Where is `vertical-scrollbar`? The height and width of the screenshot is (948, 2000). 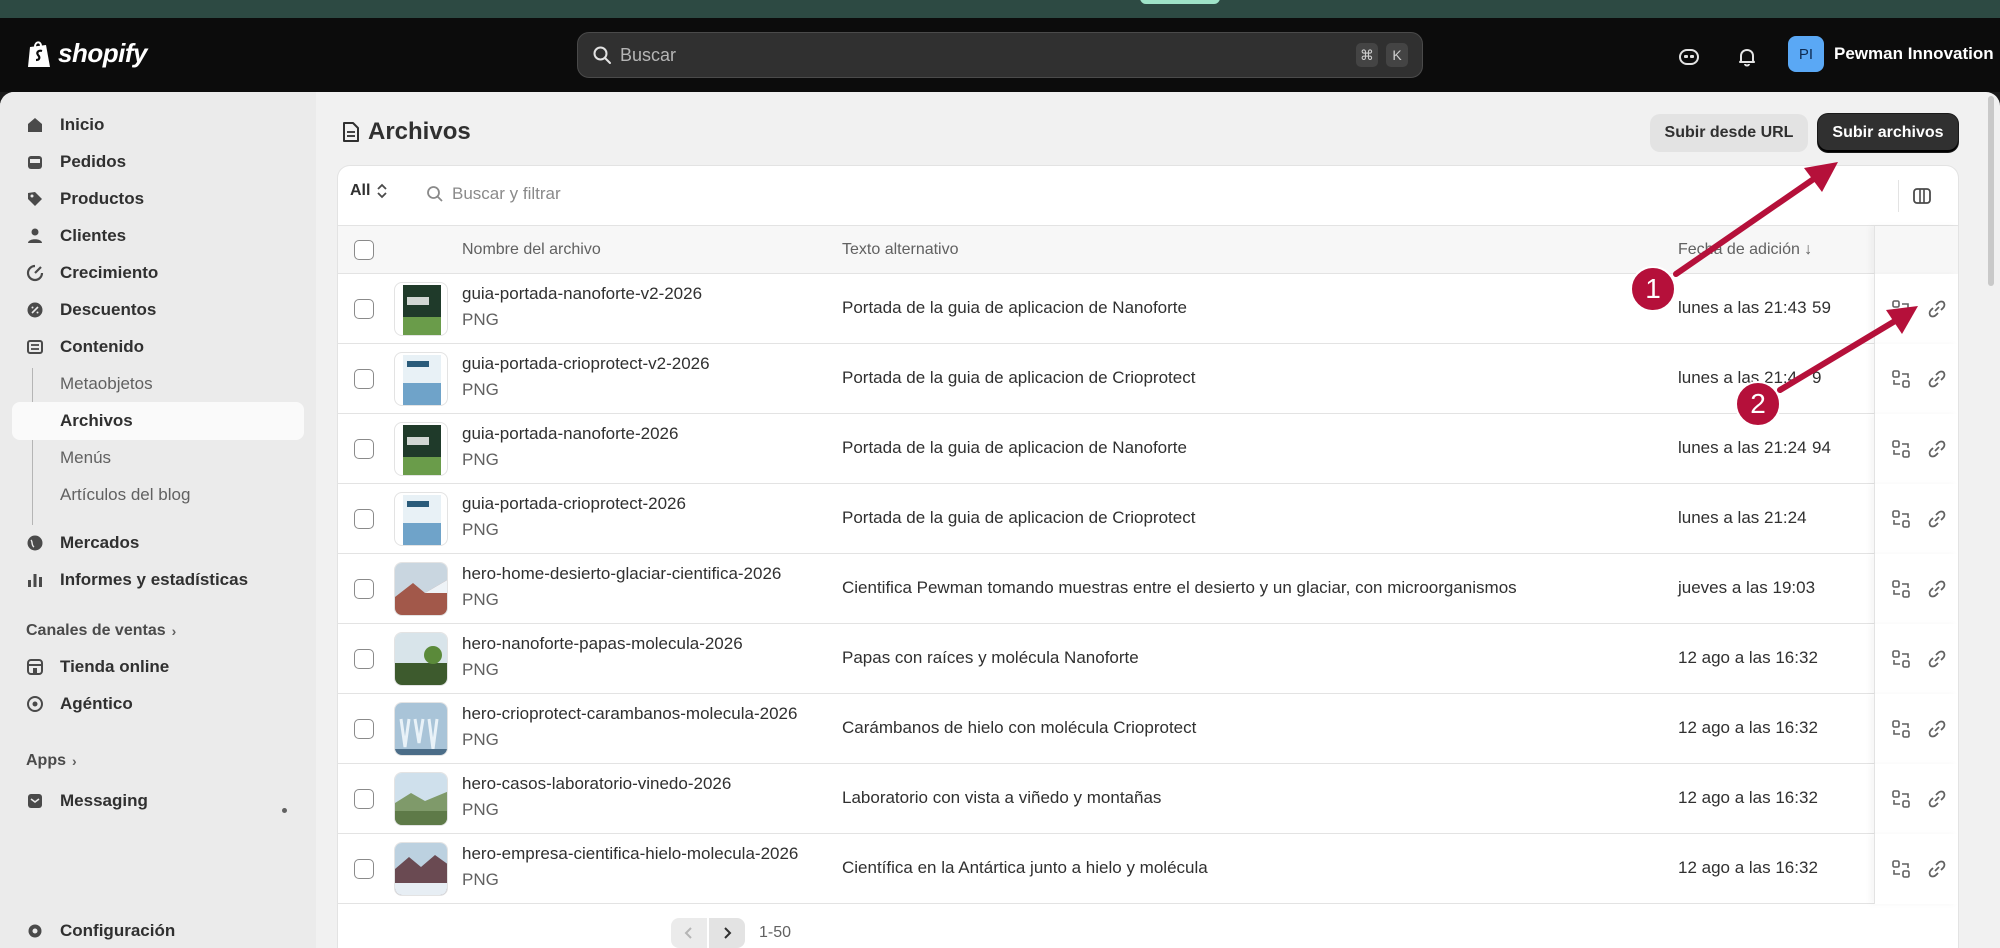 vertical-scrollbar is located at coordinates (1991, 191).